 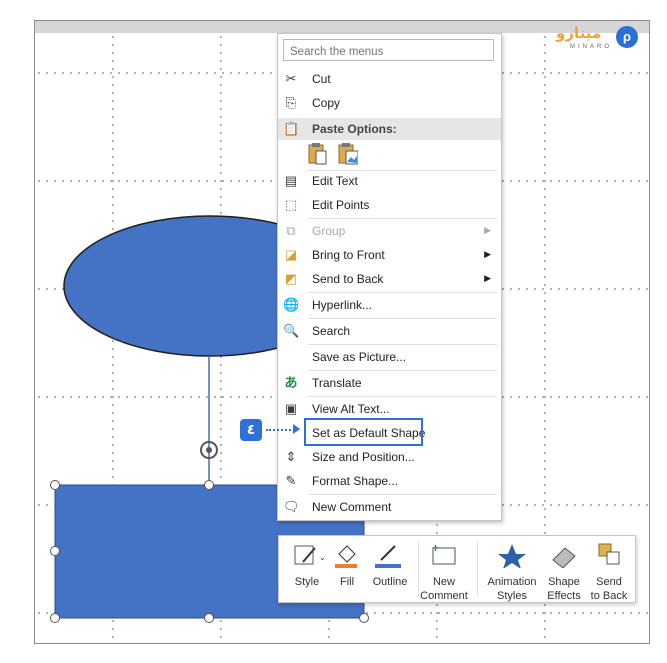 I want to click on menu-item-label: Edit Points, so click(x=341, y=205).